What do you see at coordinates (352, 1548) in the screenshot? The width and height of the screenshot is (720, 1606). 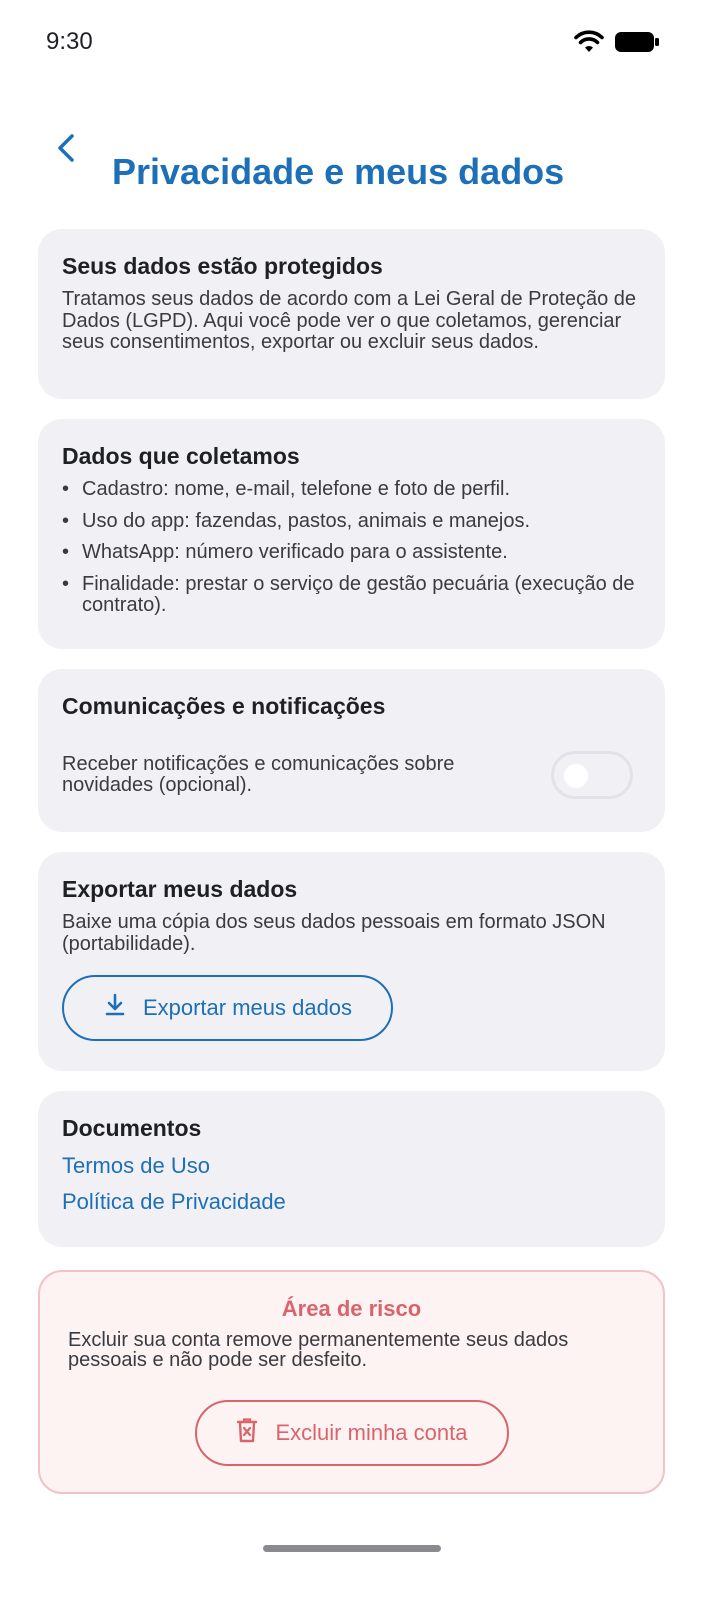 I see `home-indicator` at bounding box center [352, 1548].